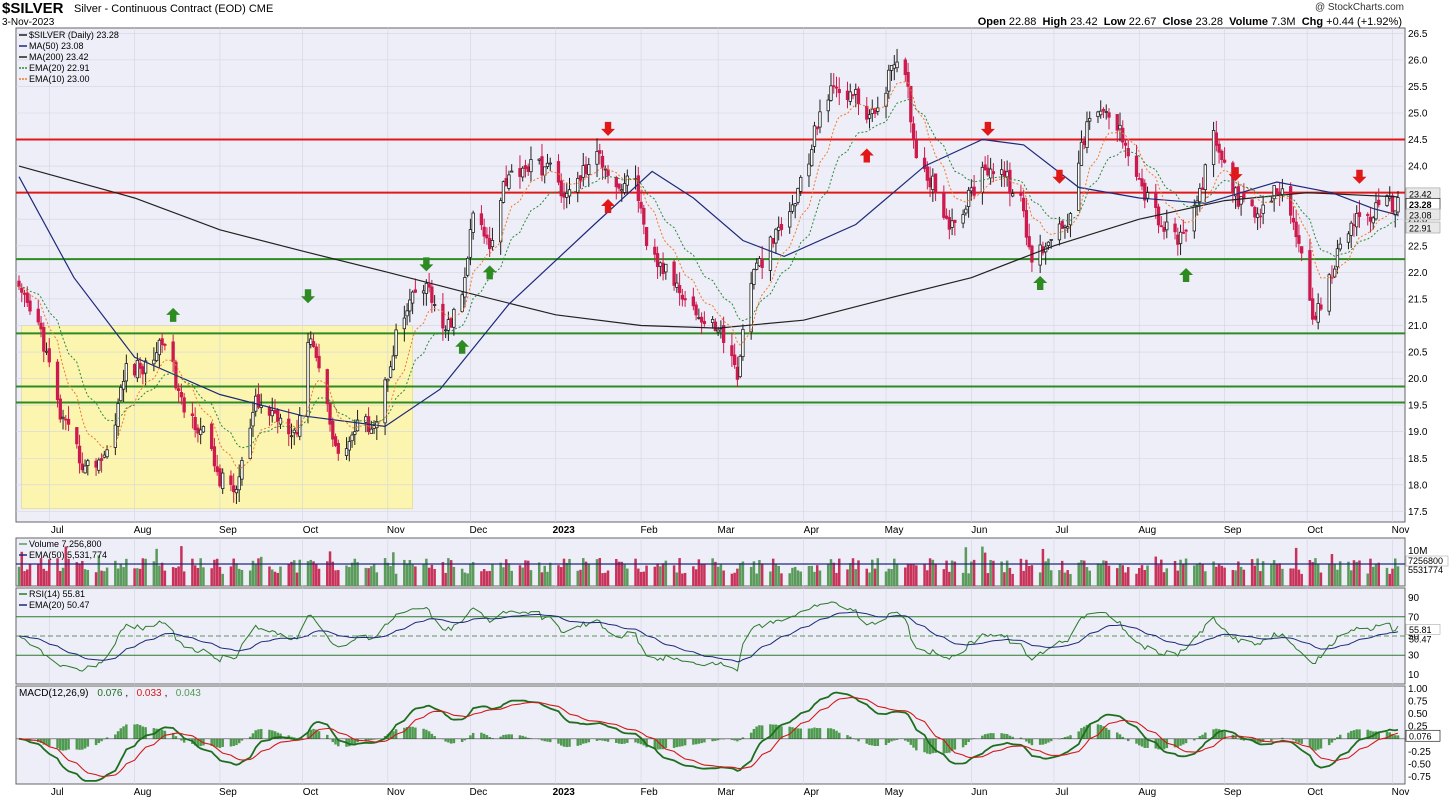  I want to click on price-legend-entry: $SILVER (Daily) 23.28, so click(74, 35).